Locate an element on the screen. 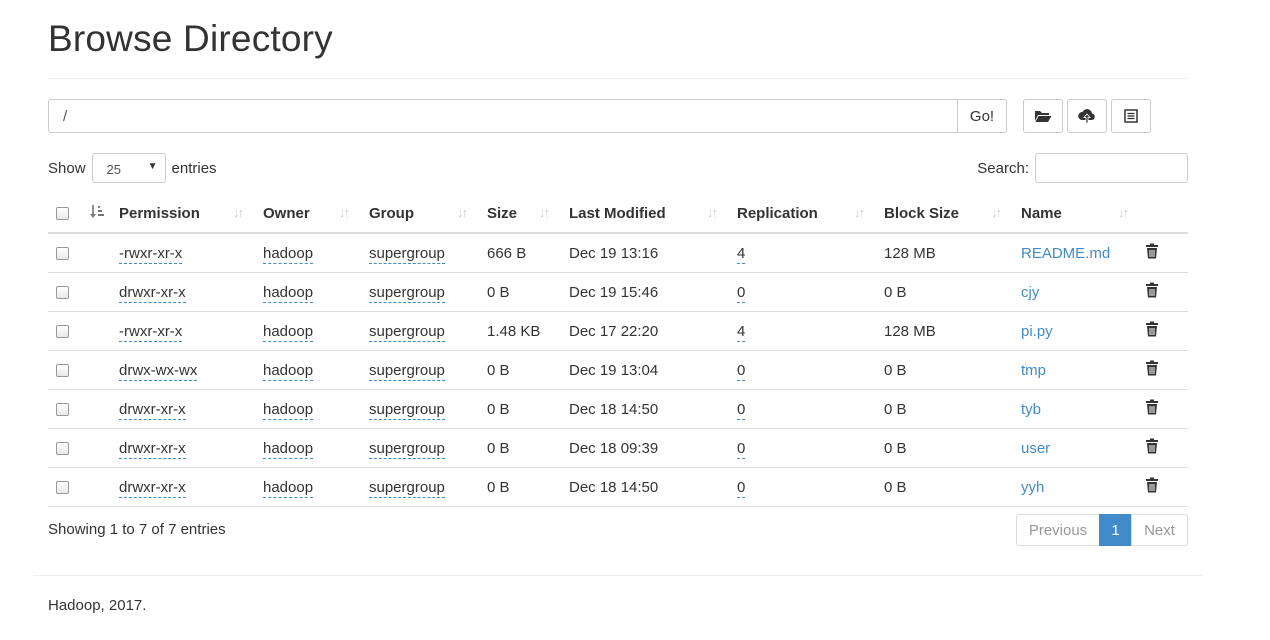 The height and width of the screenshot is (640, 1270). column-header-permission: Permission ↓↑ is located at coordinates (191, 214).